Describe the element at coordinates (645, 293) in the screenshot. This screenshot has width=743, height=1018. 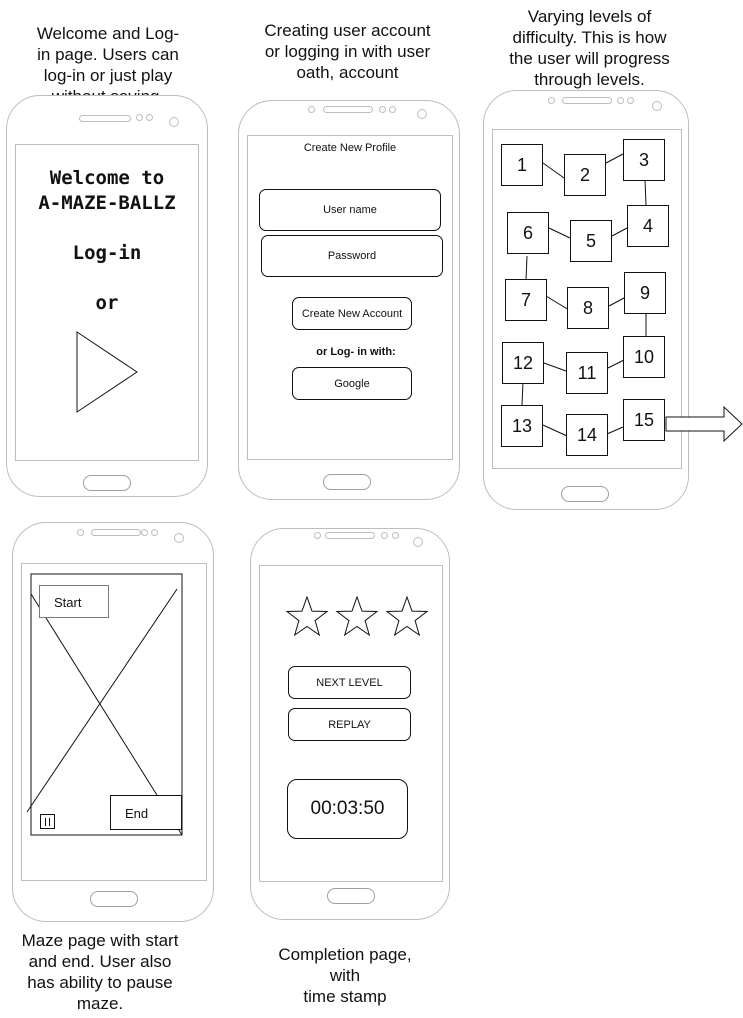
I see `level-9-box: 9` at that location.